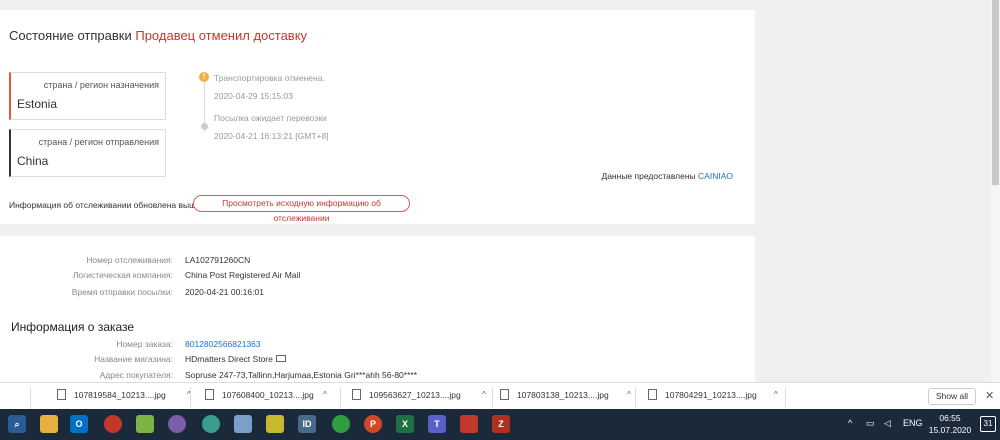  I want to click on timeline-event-text: Транспортировка отменена., so click(269, 78).